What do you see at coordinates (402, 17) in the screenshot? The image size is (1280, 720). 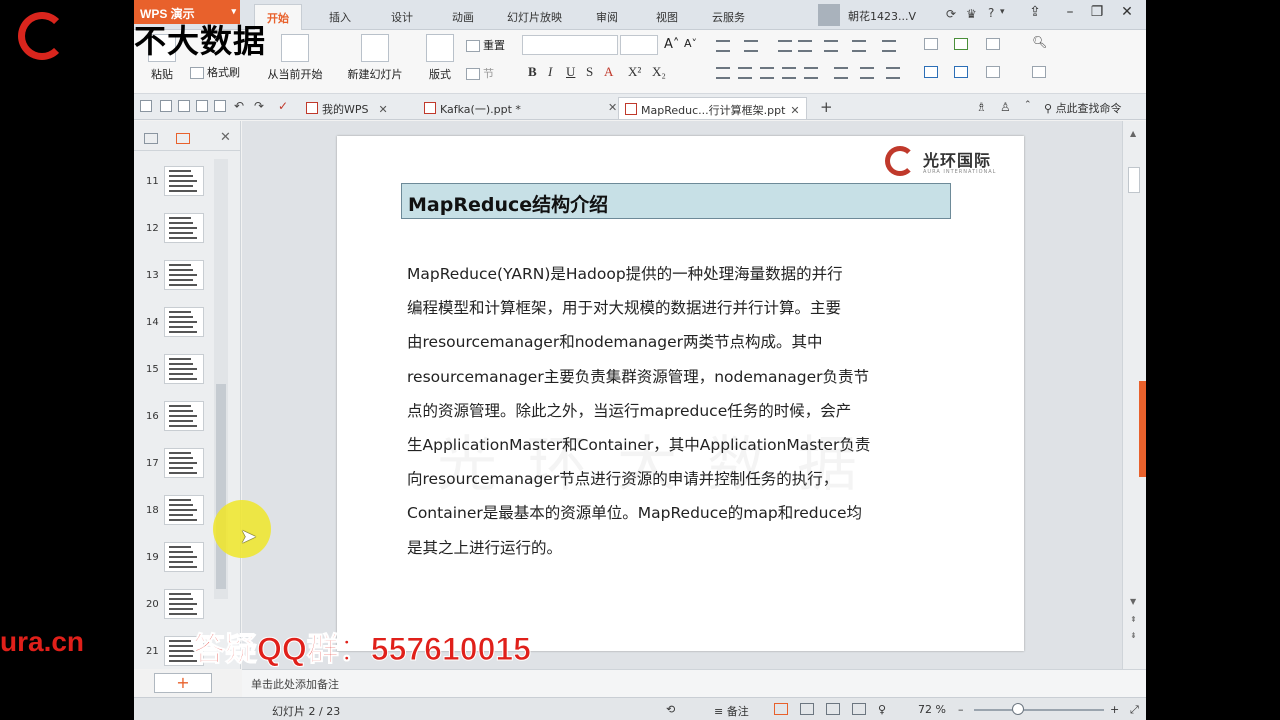 I see `tab-design: 设计` at bounding box center [402, 17].